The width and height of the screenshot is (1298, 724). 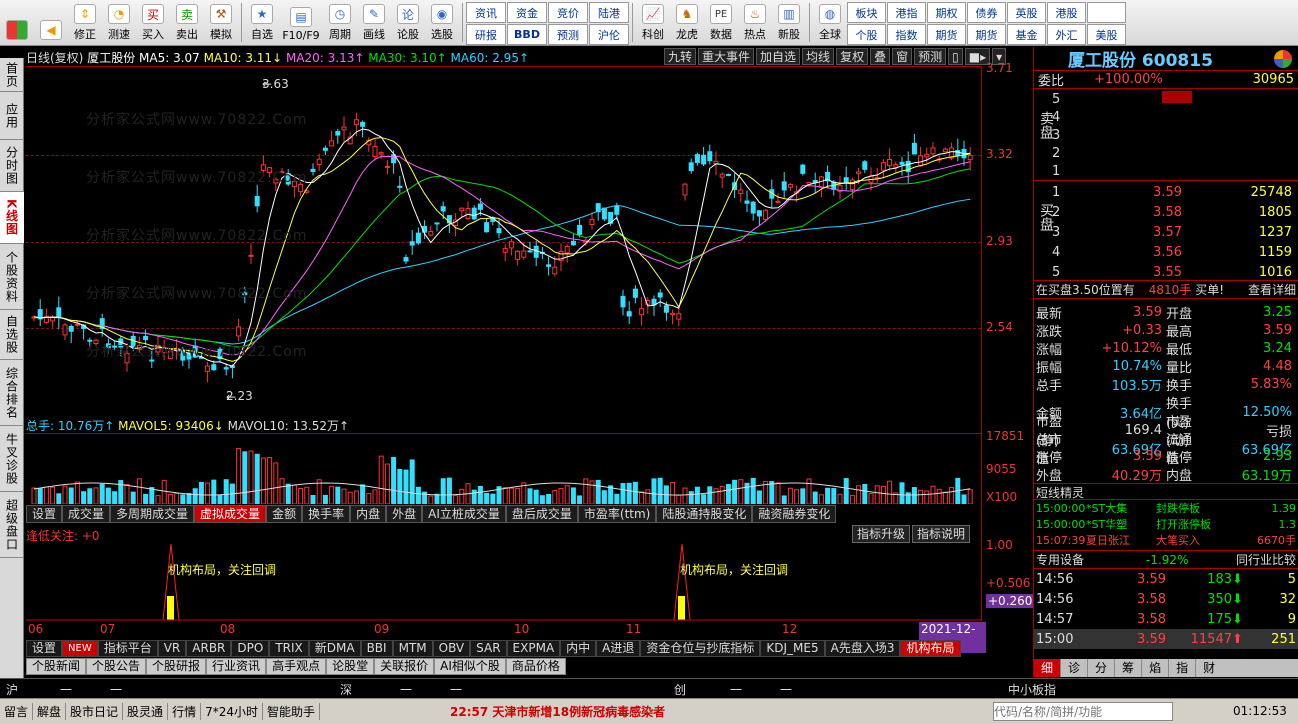 I want to click on link-futures: 期货, so click(x=946, y=34).